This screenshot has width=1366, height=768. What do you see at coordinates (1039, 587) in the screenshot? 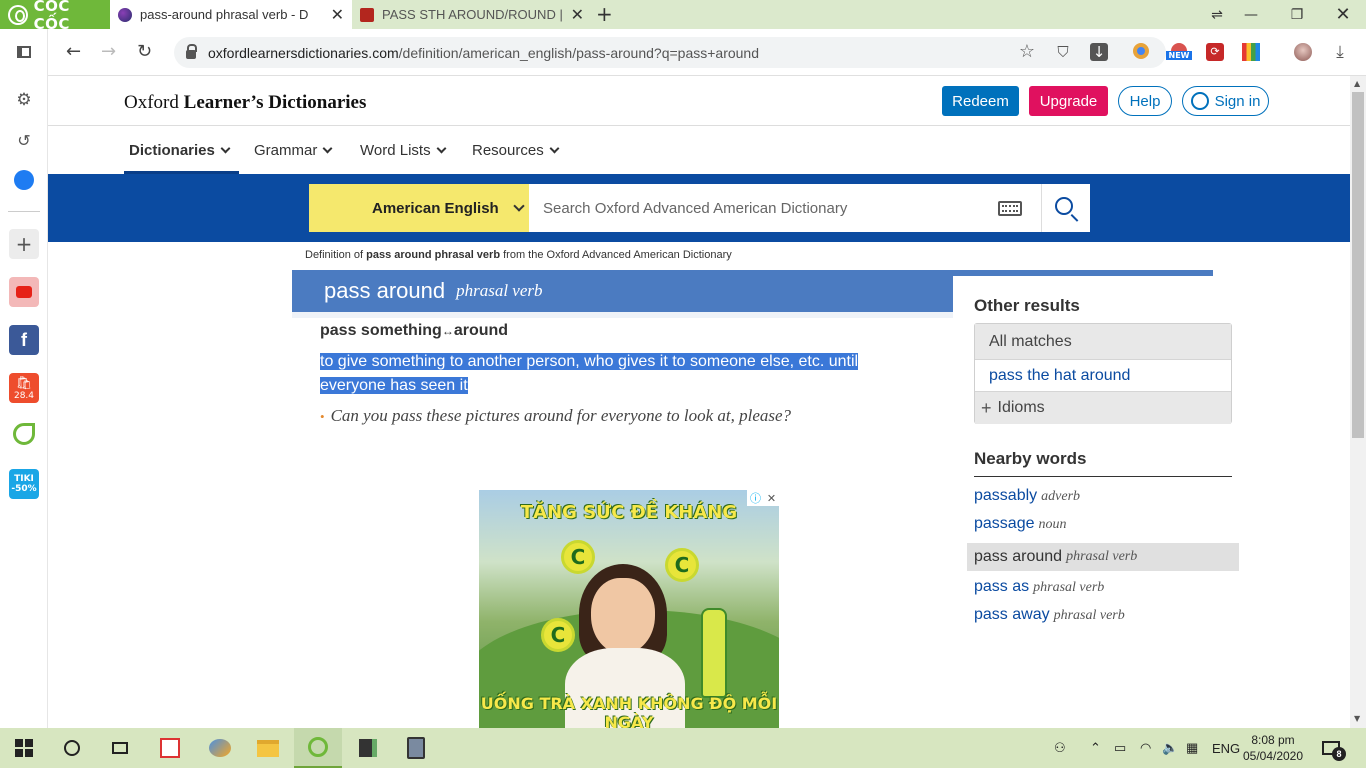
I see `nearby-word: pass as phrasal verb` at bounding box center [1039, 587].